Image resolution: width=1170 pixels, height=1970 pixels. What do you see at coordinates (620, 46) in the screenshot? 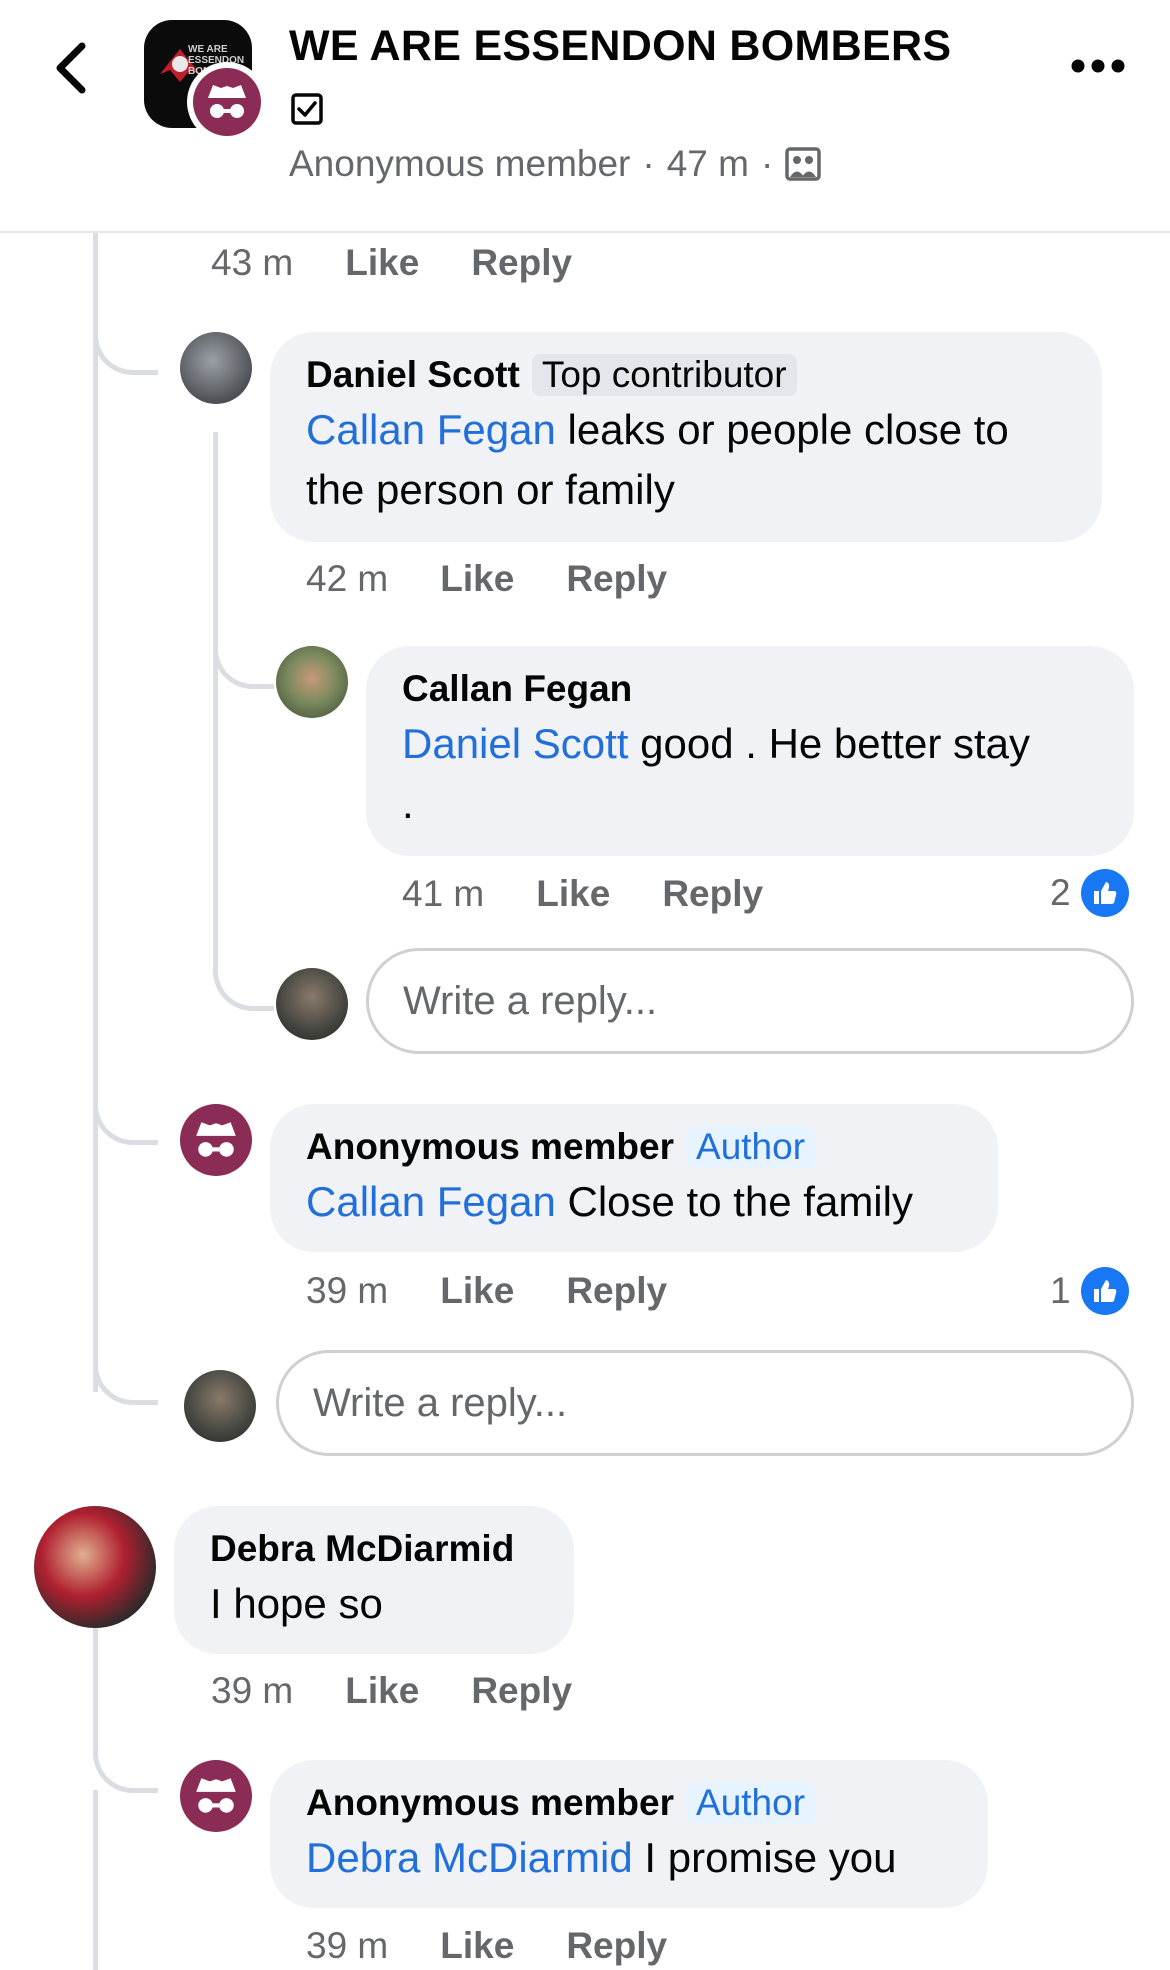
I see `group-name: WE ARE ESSENDON BOMBERS` at bounding box center [620, 46].